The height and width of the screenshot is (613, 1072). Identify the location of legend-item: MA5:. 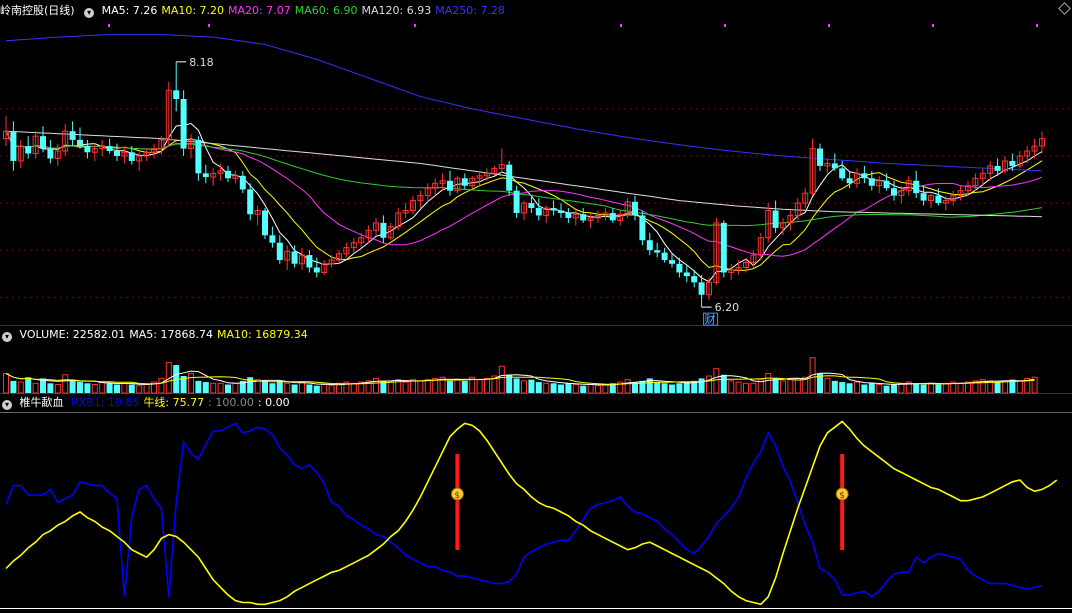
(143, 334).